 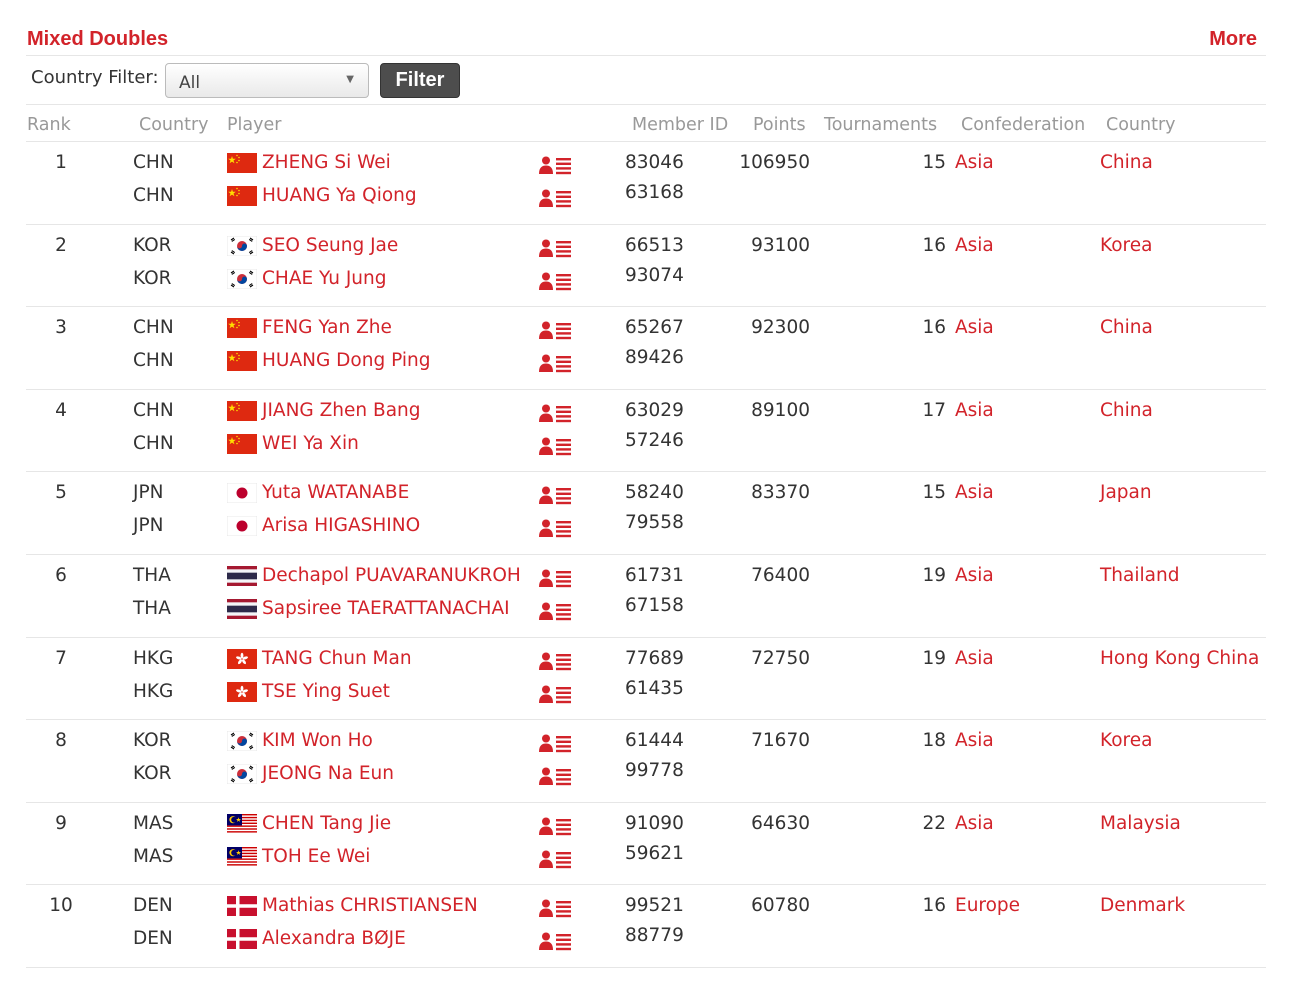 I want to click on player-name-link: FENG Yan Zhe, so click(x=327, y=328).